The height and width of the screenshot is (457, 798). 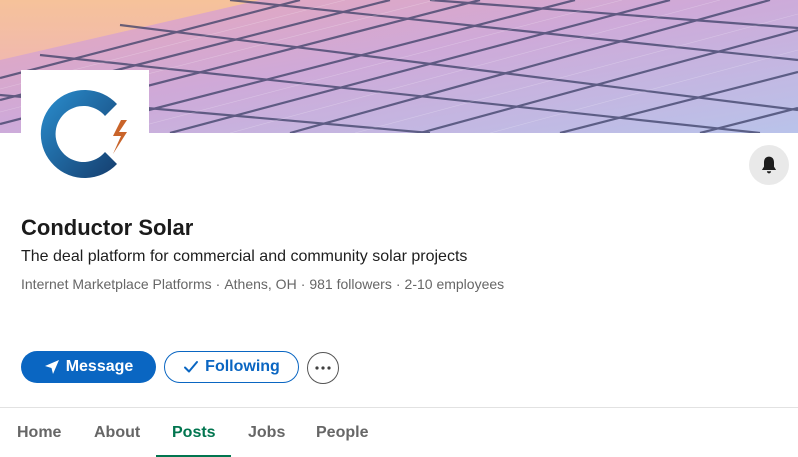 I want to click on message-button: Message, so click(x=88, y=367).